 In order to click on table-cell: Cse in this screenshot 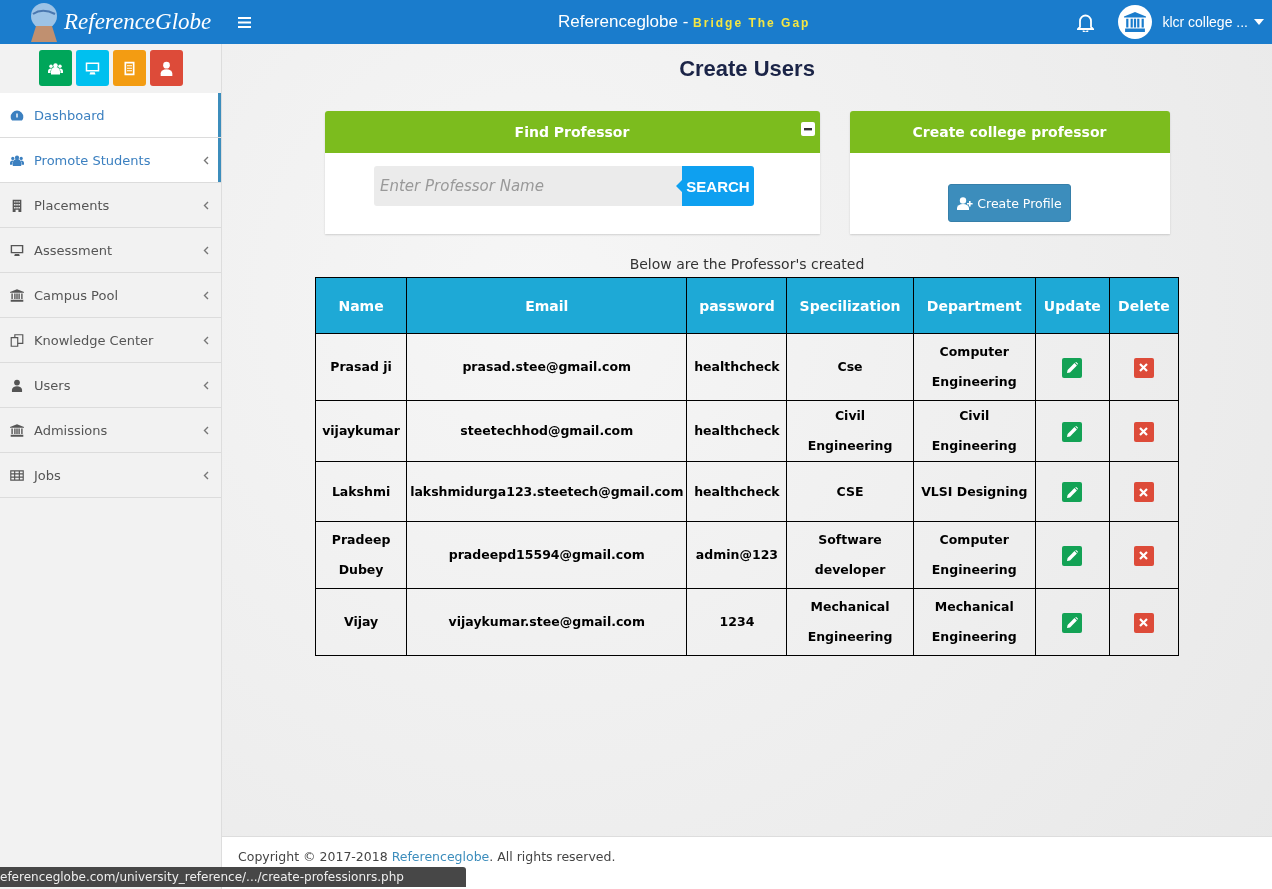, I will do `click(850, 367)`.